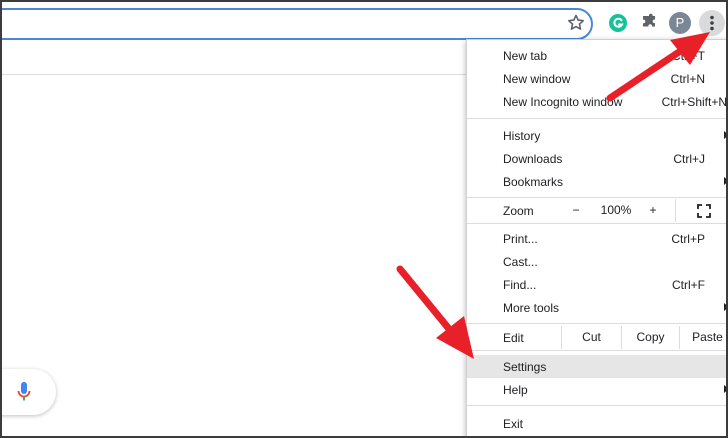  I want to click on menu-item-label: Exit, so click(513, 424).